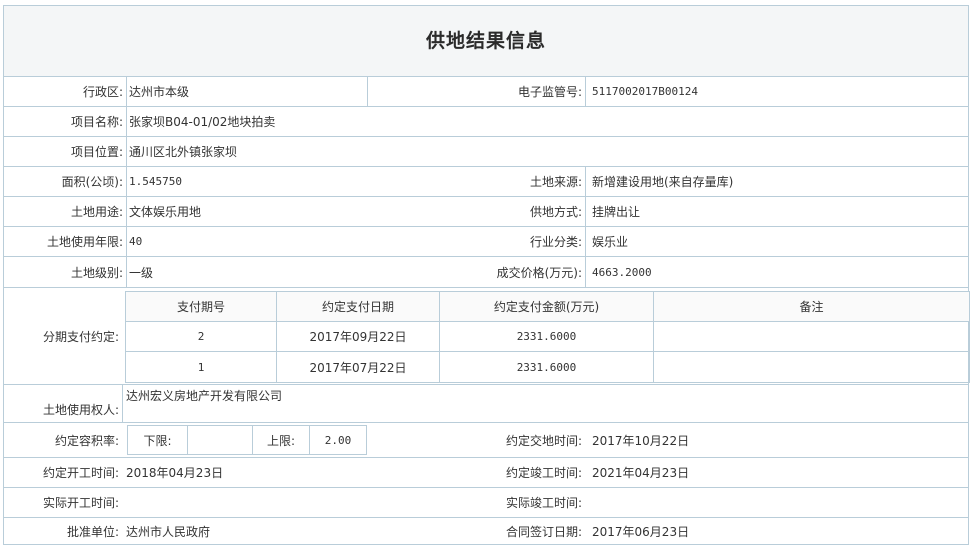 This screenshot has width=973, height=547. I want to click on contract-date-label: 合同签订日期:, so click(543, 531).